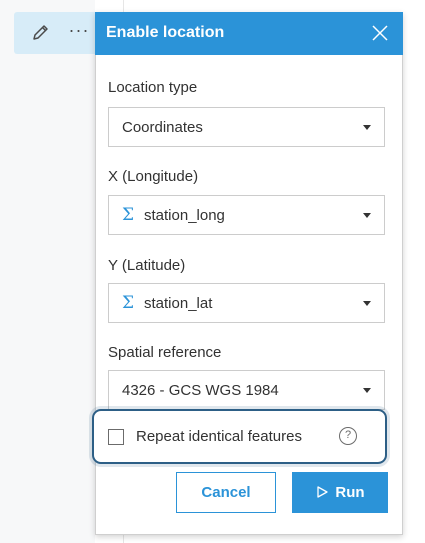 The width and height of the screenshot is (425, 543). What do you see at coordinates (162, 127) in the screenshot?
I see `location-type-value: Coordinates` at bounding box center [162, 127].